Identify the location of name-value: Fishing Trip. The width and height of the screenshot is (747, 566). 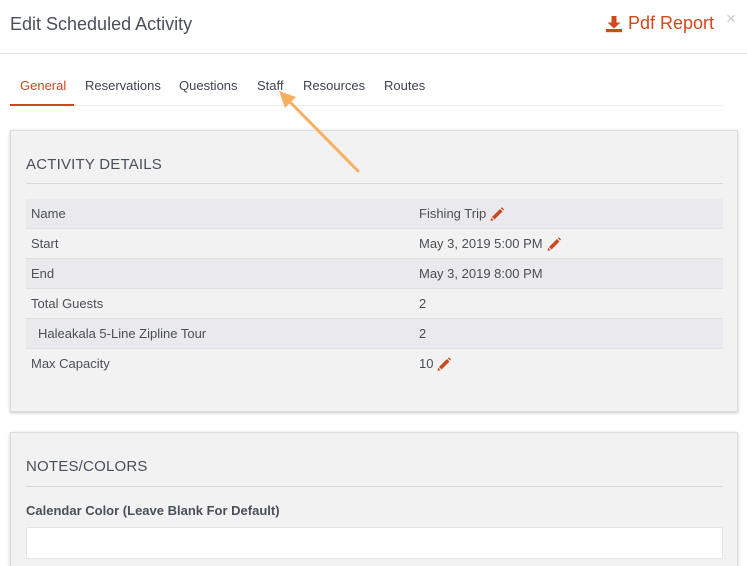
(453, 213).